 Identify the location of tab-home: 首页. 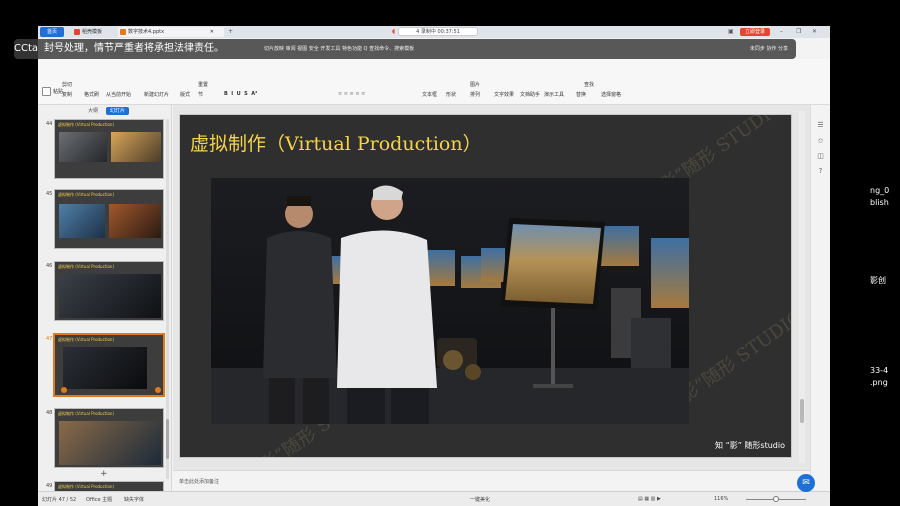
(52, 32).